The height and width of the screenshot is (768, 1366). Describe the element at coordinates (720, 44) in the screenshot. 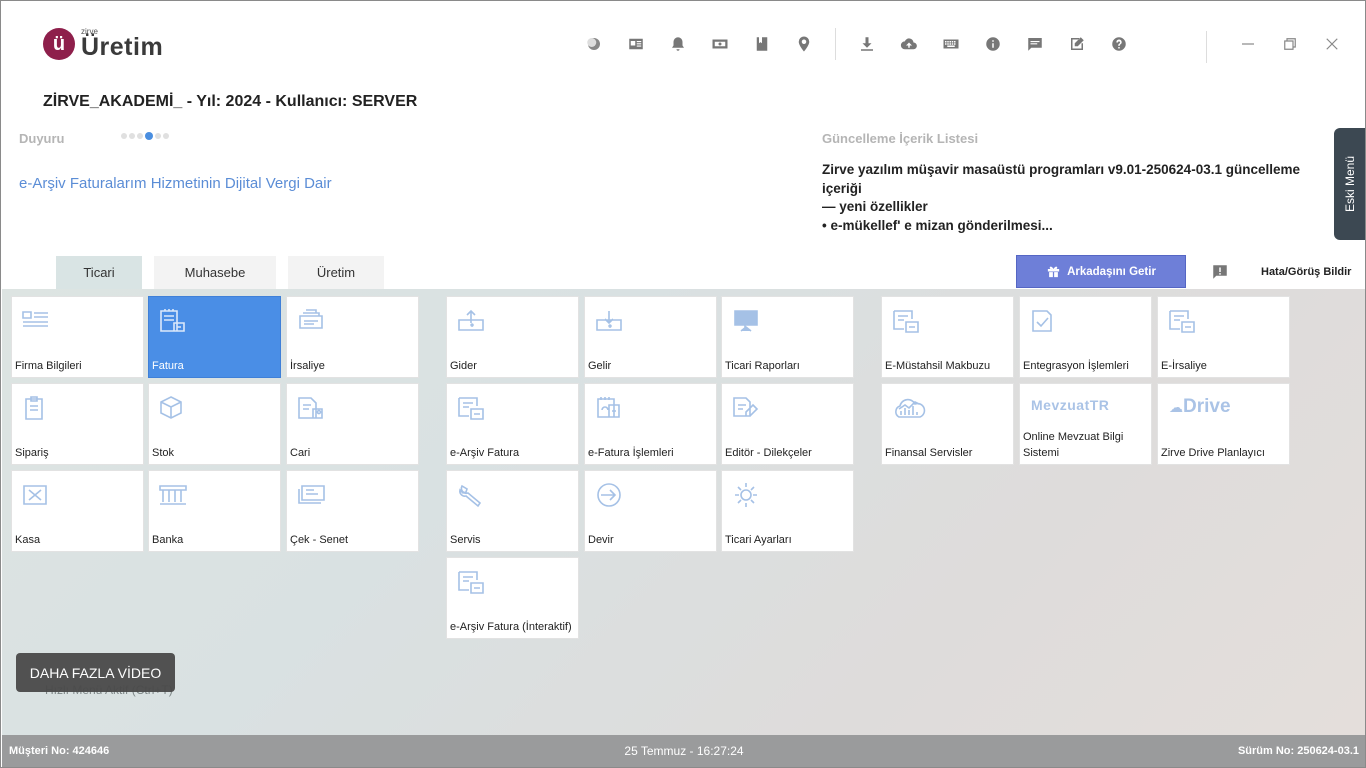

I see `money-icon` at that location.